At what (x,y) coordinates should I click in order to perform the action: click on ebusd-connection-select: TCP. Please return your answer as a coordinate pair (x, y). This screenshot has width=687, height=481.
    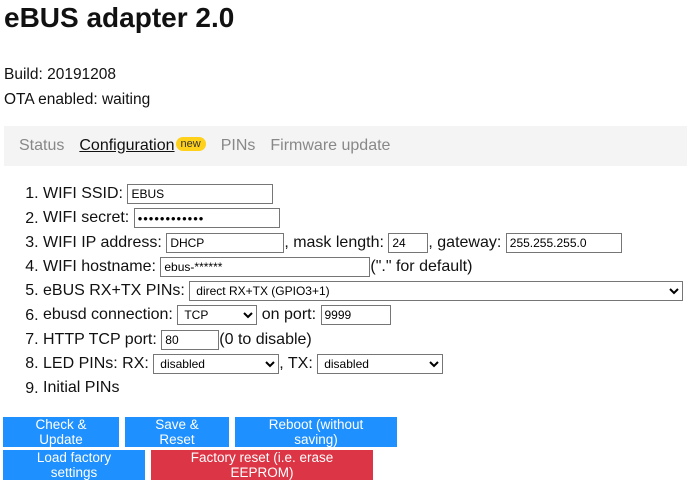
    Looking at the image, I should click on (217, 315).